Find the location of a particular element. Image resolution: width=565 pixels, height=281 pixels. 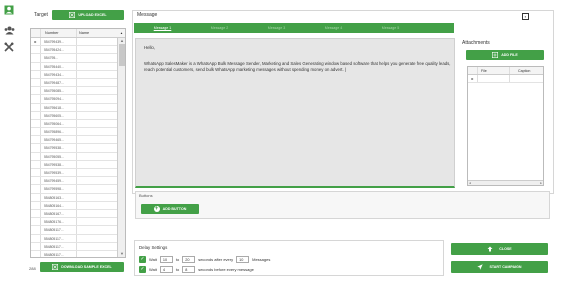

row-selector: ▸ is located at coordinates (36, 42).